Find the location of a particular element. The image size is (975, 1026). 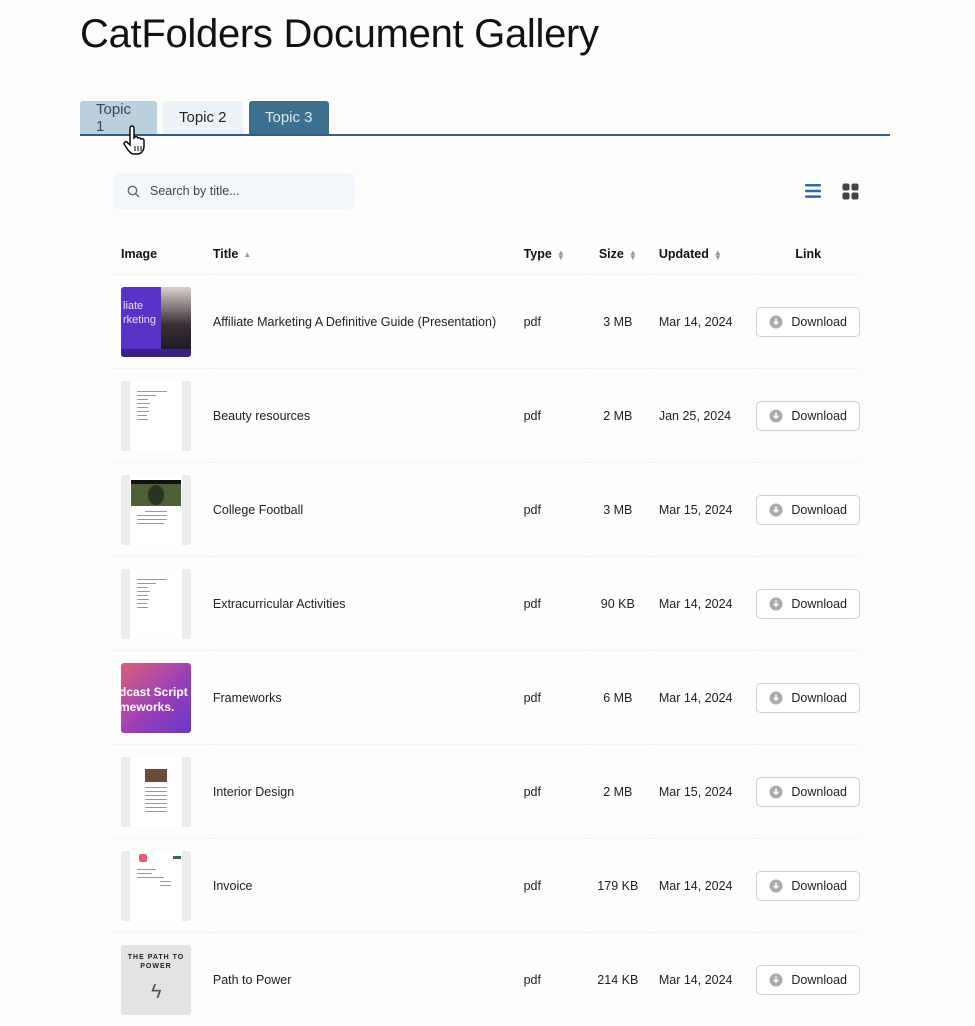

row-title: Extracurricular Activities is located at coordinates (362, 604).